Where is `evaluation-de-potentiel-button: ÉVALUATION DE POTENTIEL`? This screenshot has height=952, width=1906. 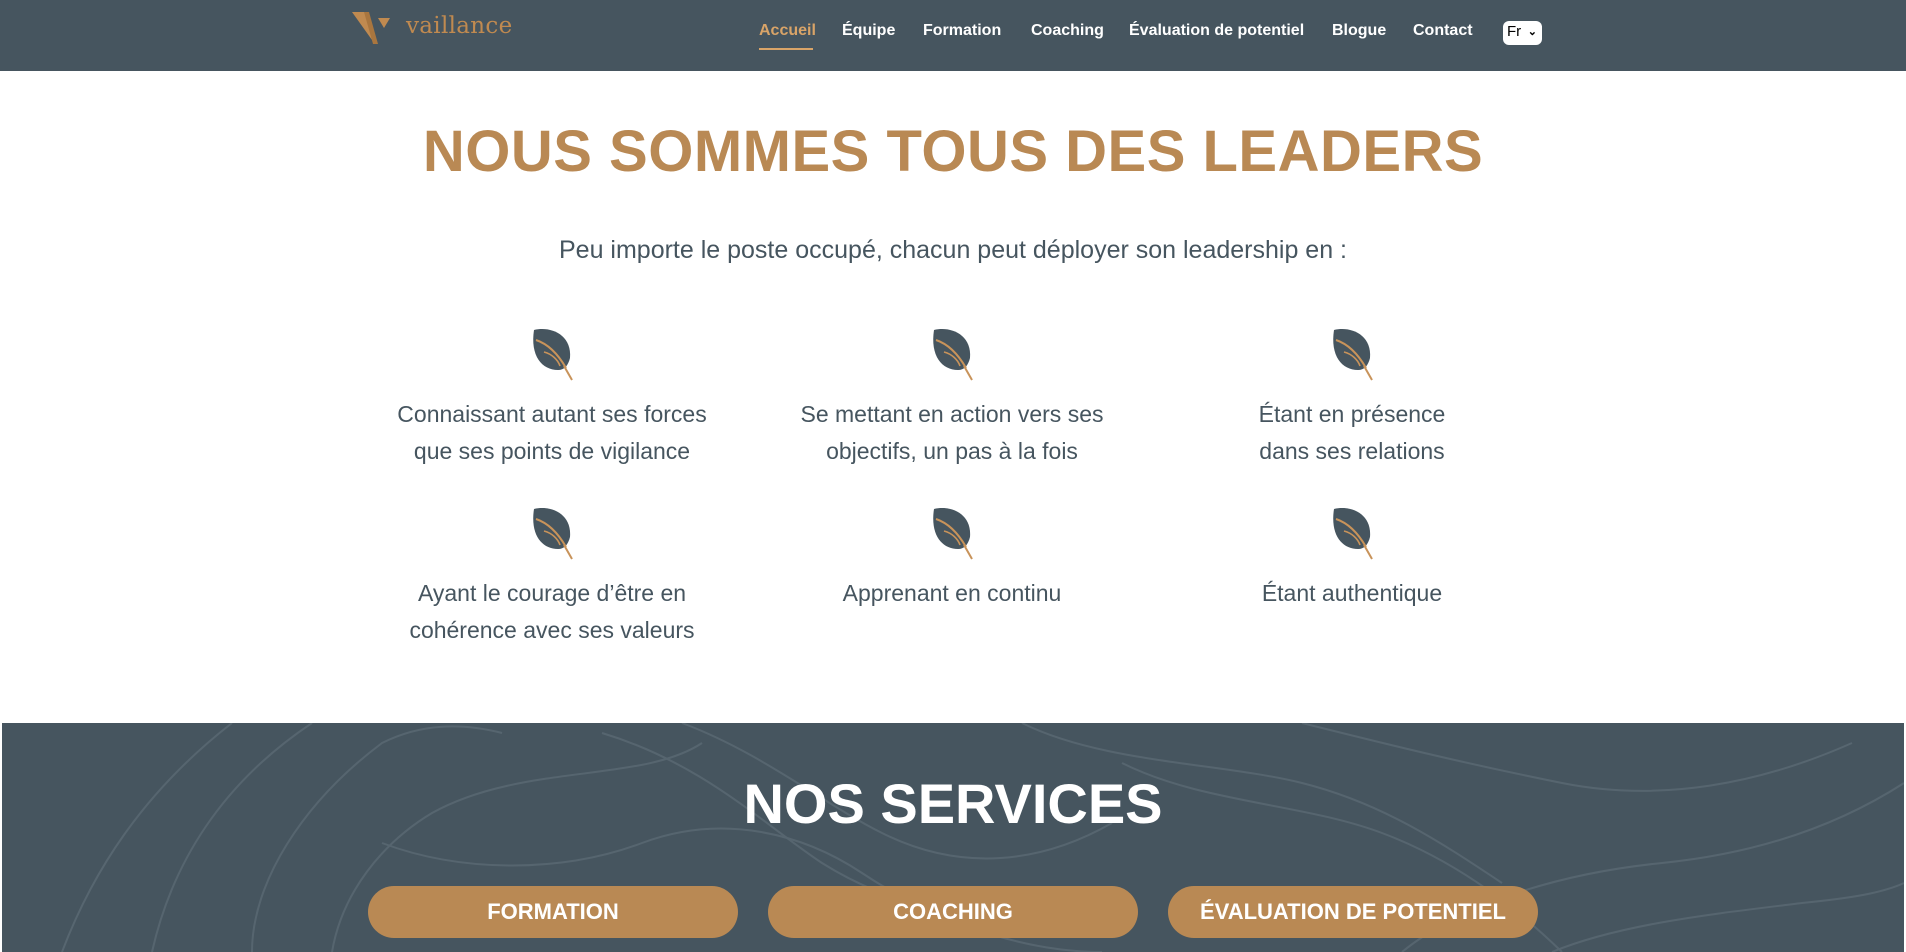
evaluation-de-potentiel-button: ÉVALUATION DE POTENTIEL is located at coordinates (1353, 912).